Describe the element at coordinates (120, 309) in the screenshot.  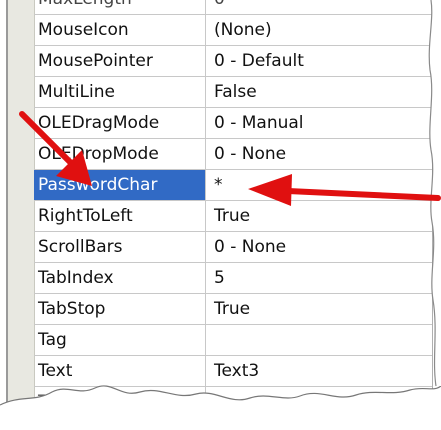
I see `property-name: TabStop` at that location.